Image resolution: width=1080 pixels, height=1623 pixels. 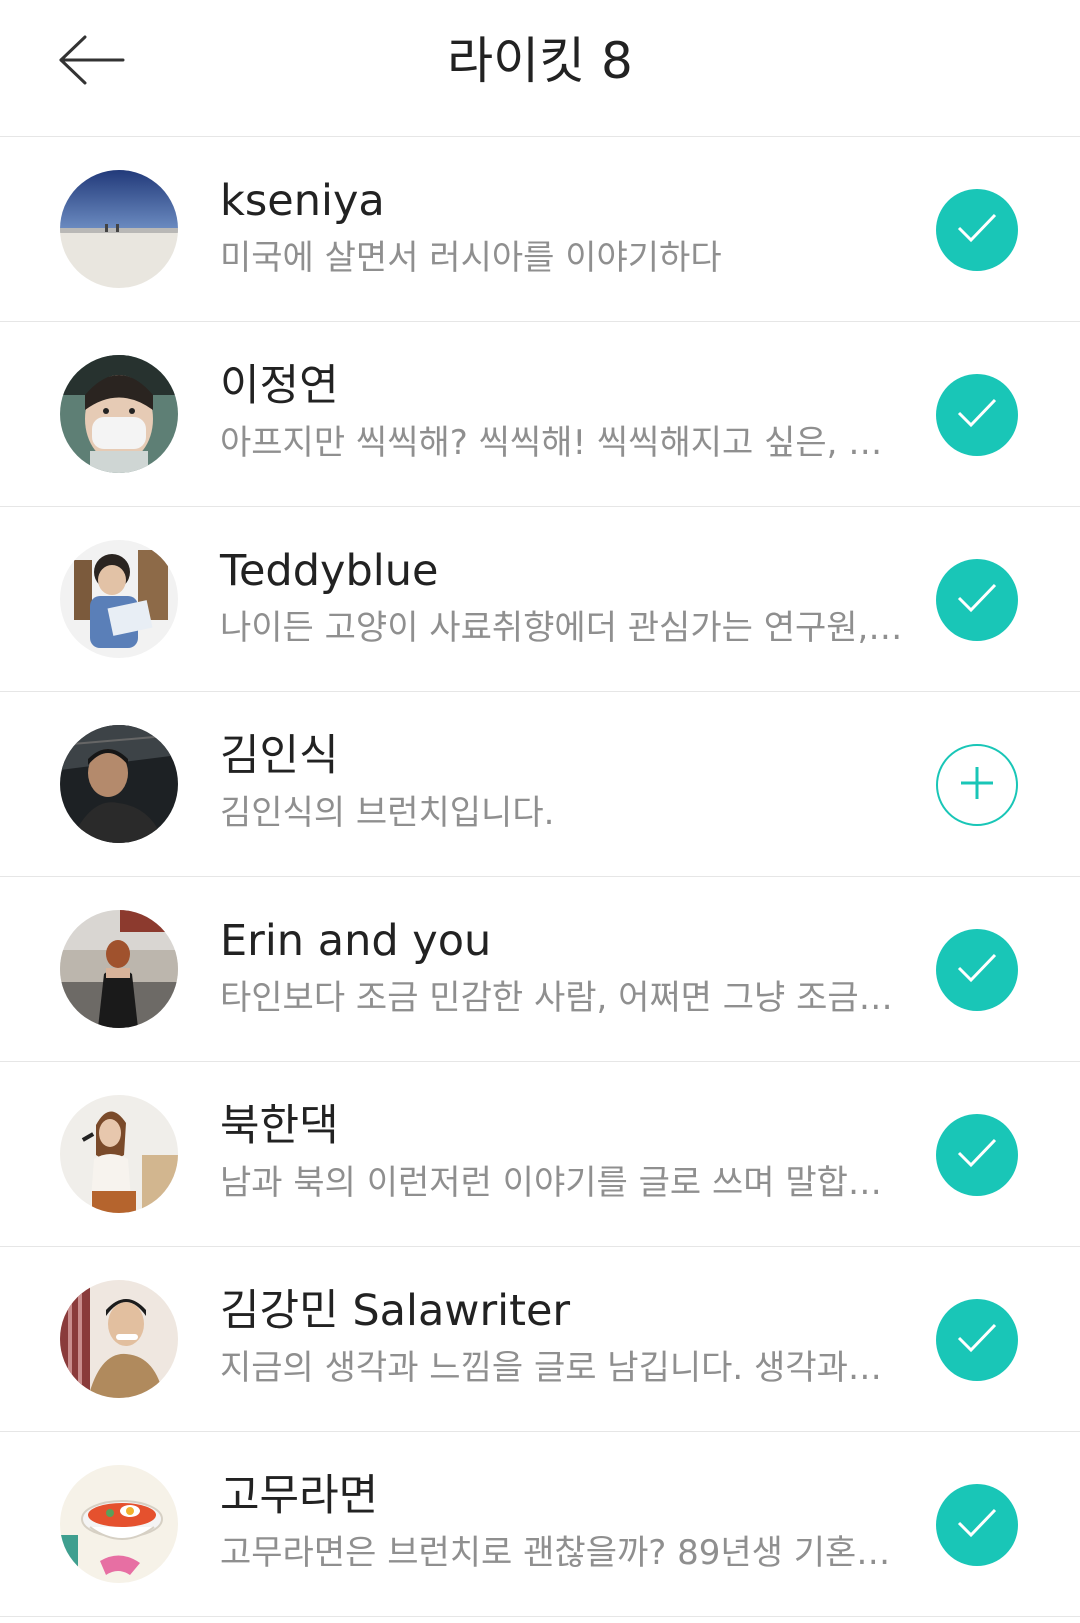 What do you see at coordinates (279, 756) in the screenshot?
I see `user-name: 김인식` at bounding box center [279, 756].